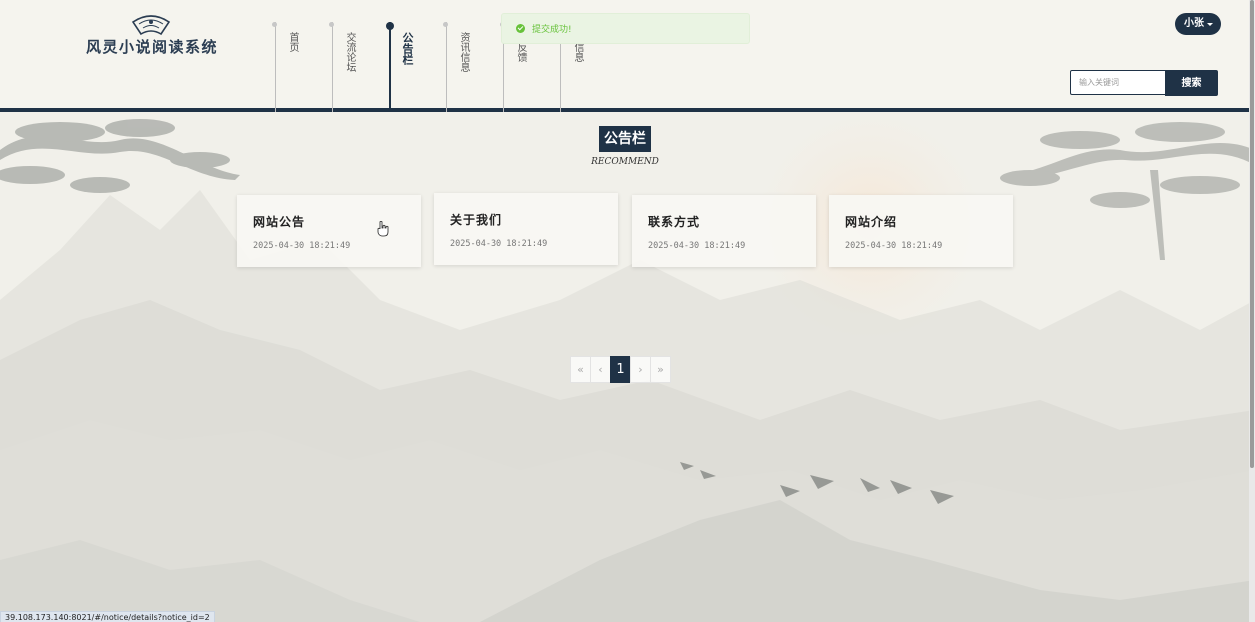 The height and width of the screenshot is (622, 1255). What do you see at coordinates (600, 369) in the screenshot?
I see `prev-page-button: ‹` at bounding box center [600, 369].